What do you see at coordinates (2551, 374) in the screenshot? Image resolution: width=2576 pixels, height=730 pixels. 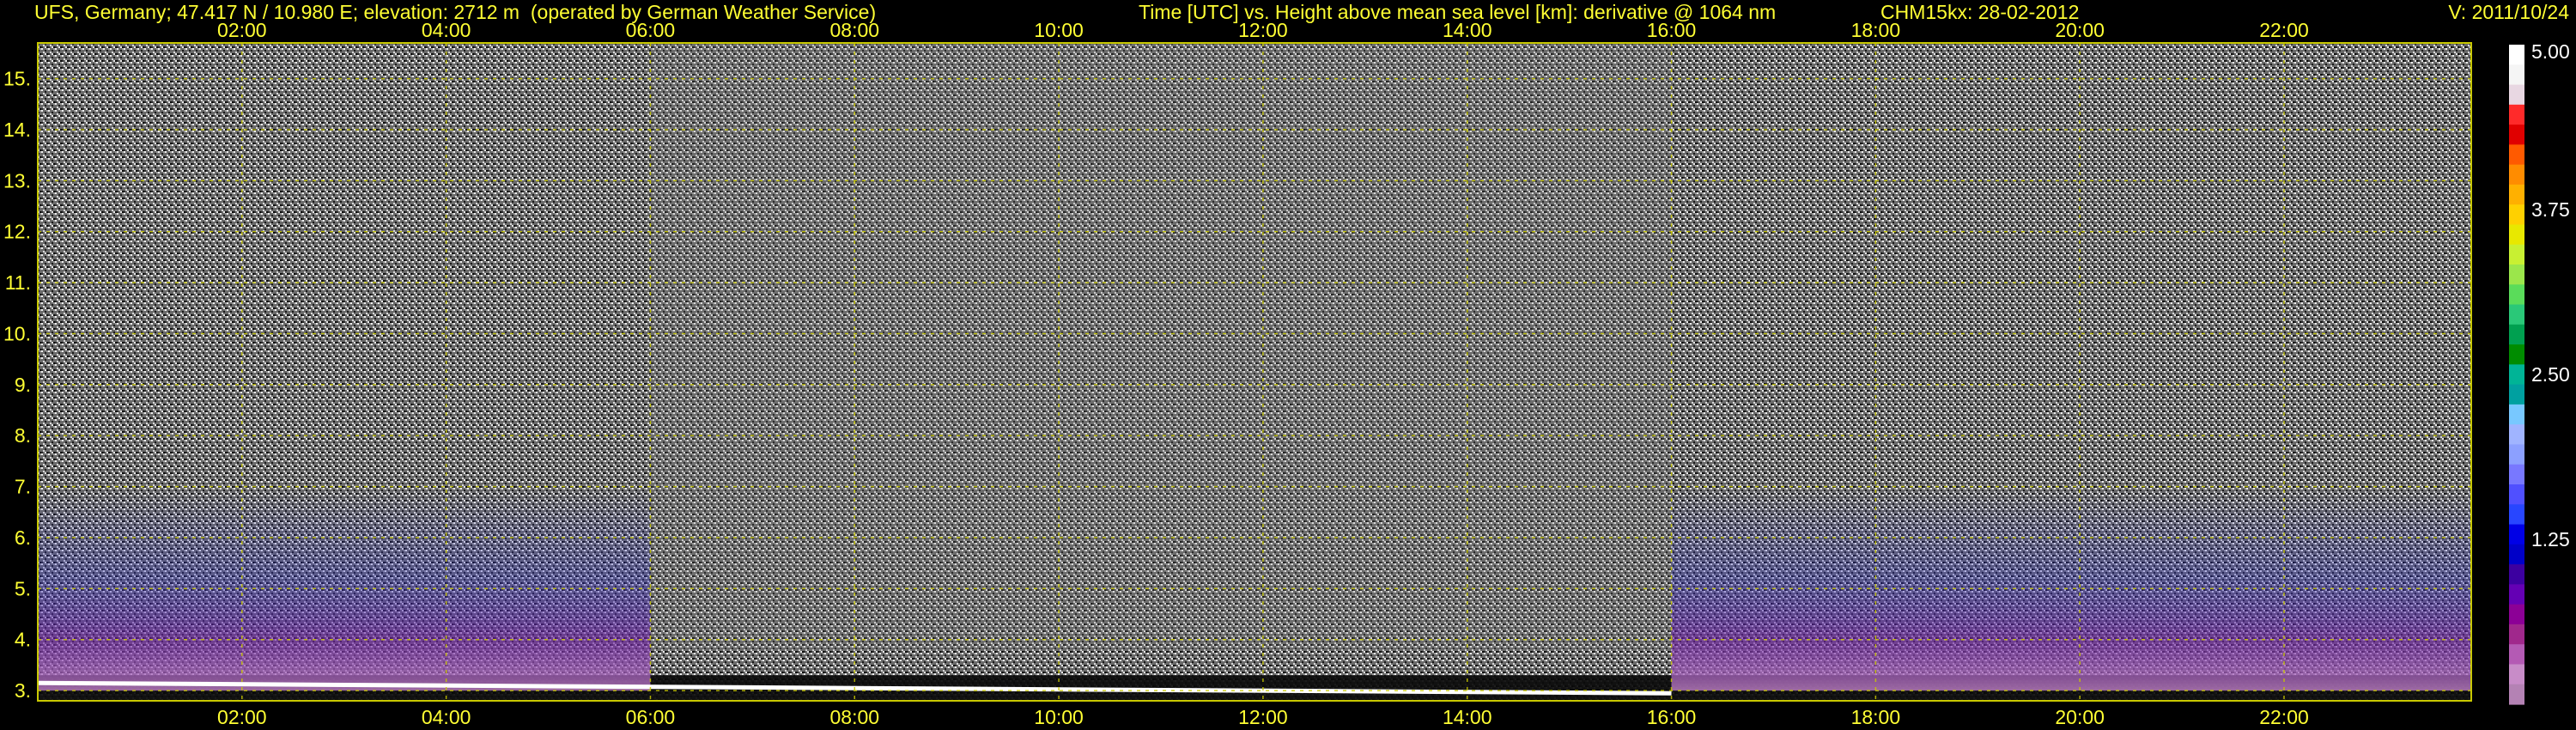 I see `colorbar-label-2: 2.50` at bounding box center [2551, 374].